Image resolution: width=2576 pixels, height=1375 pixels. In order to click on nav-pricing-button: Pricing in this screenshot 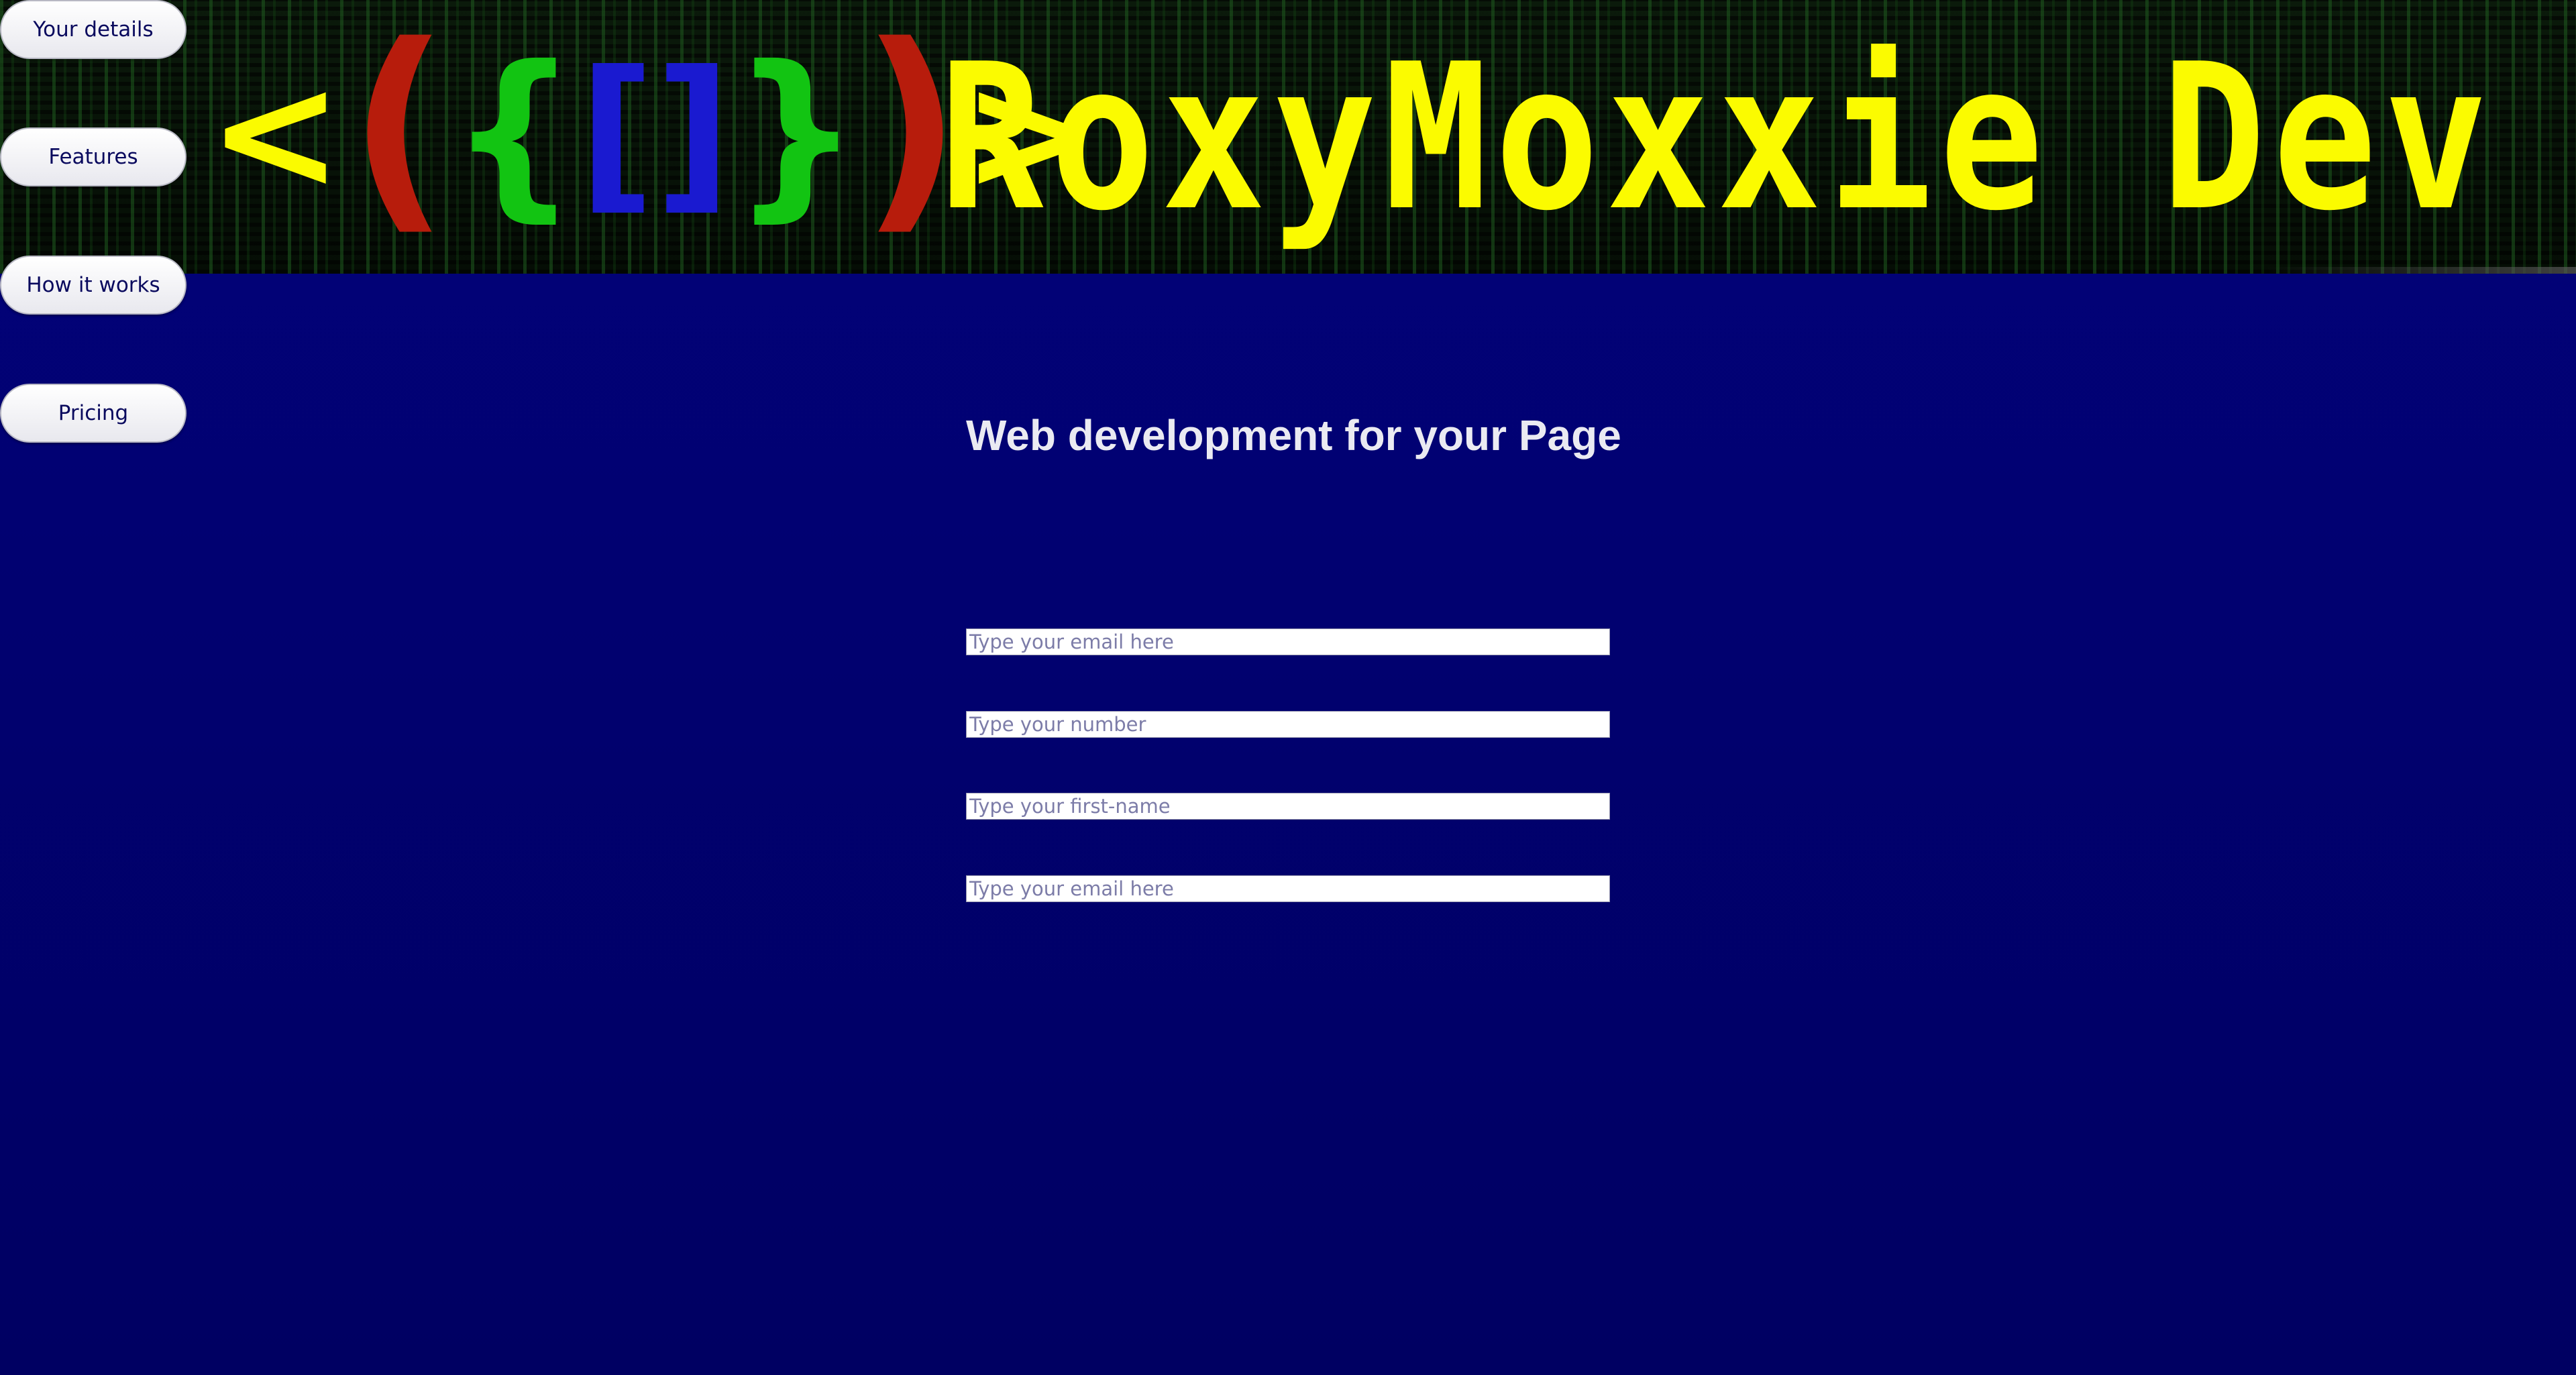, I will do `click(93, 414)`.